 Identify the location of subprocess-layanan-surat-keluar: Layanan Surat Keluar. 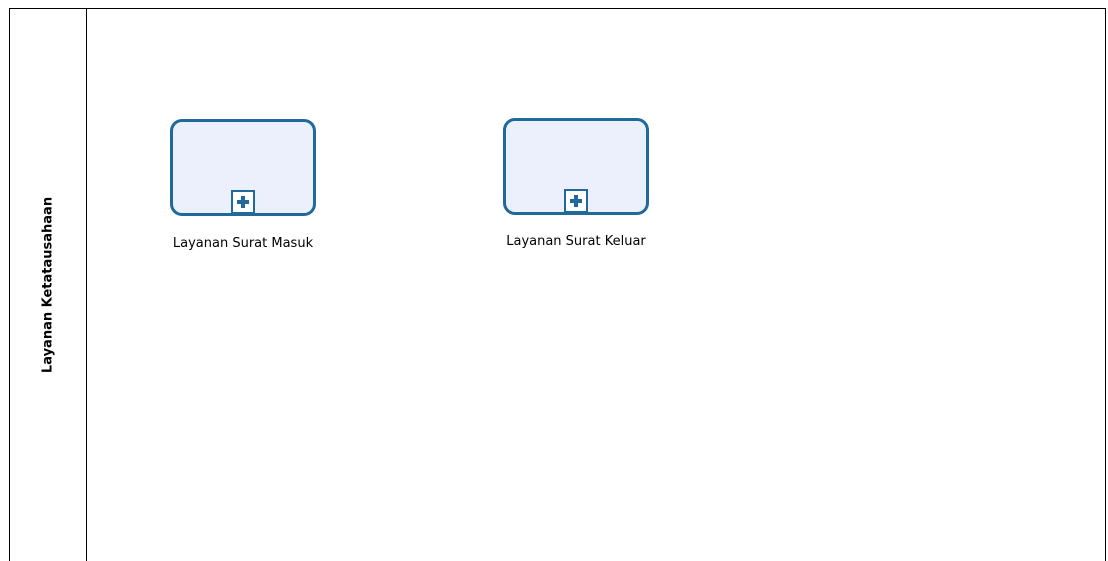
(576, 183).